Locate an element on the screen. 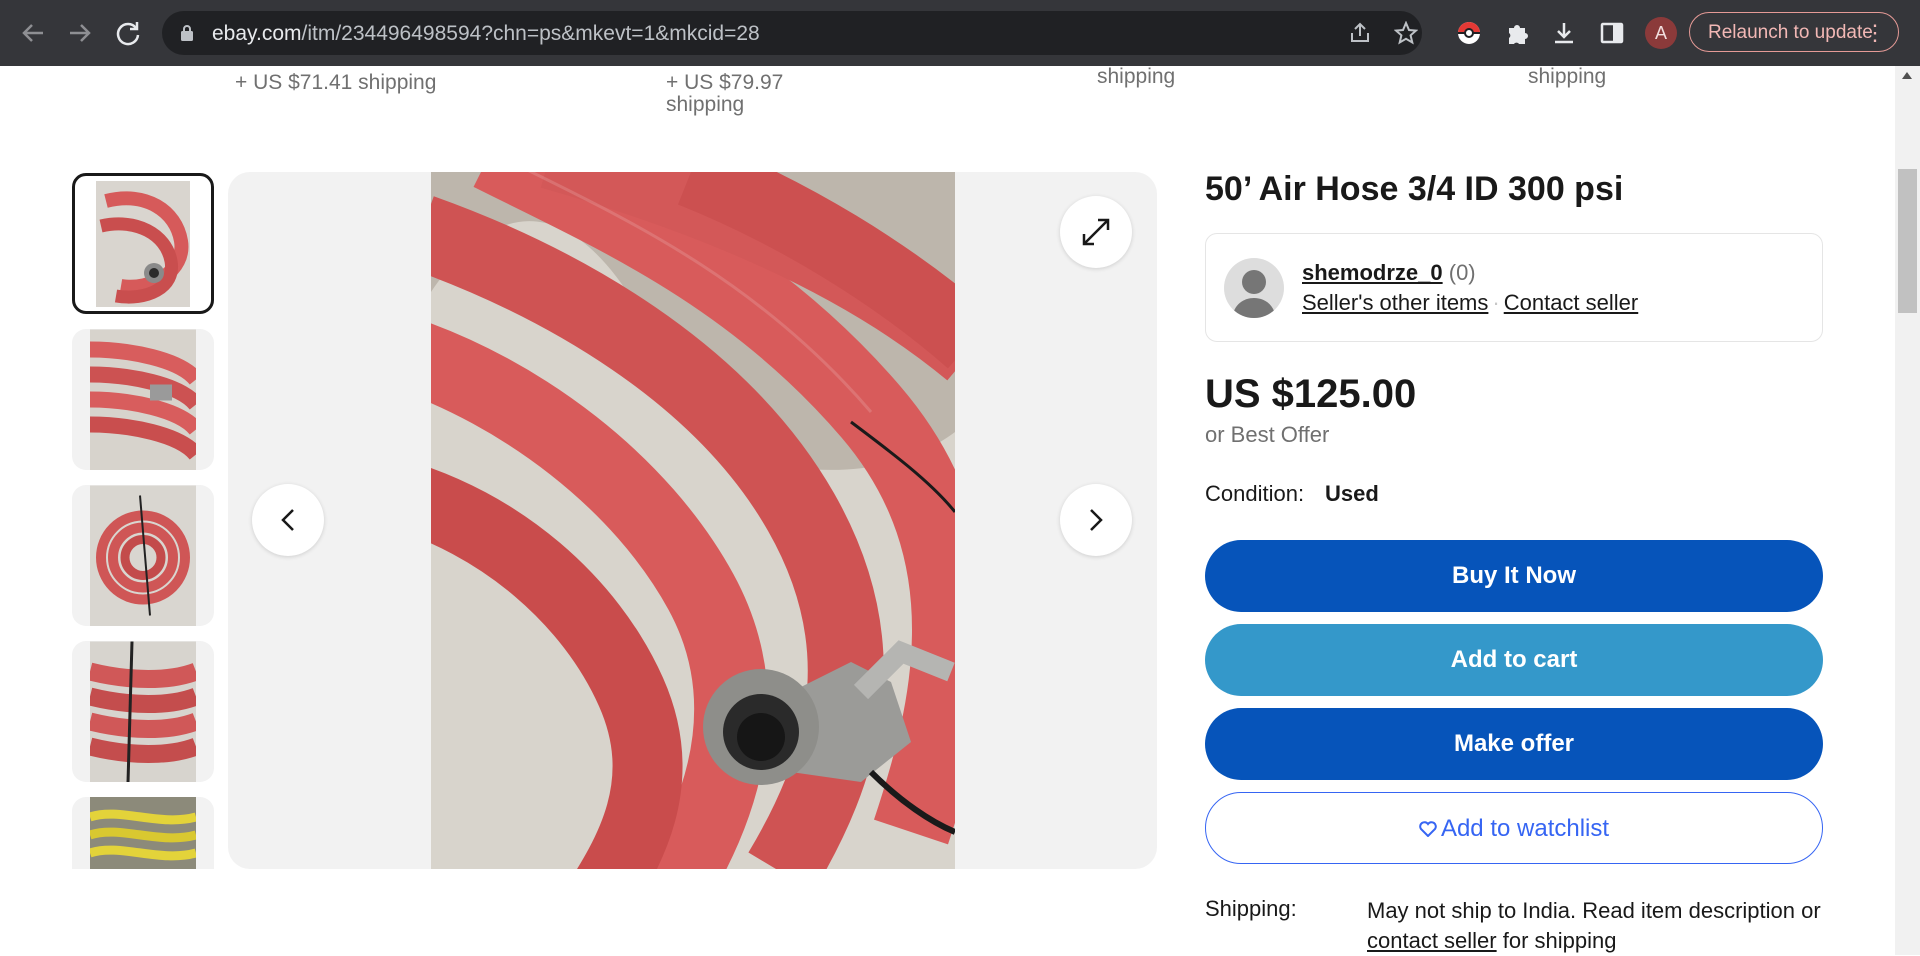 The height and width of the screenshot is (956, 1920). related-item-4-shipping: shipping is located at coordinates (1567, 76).